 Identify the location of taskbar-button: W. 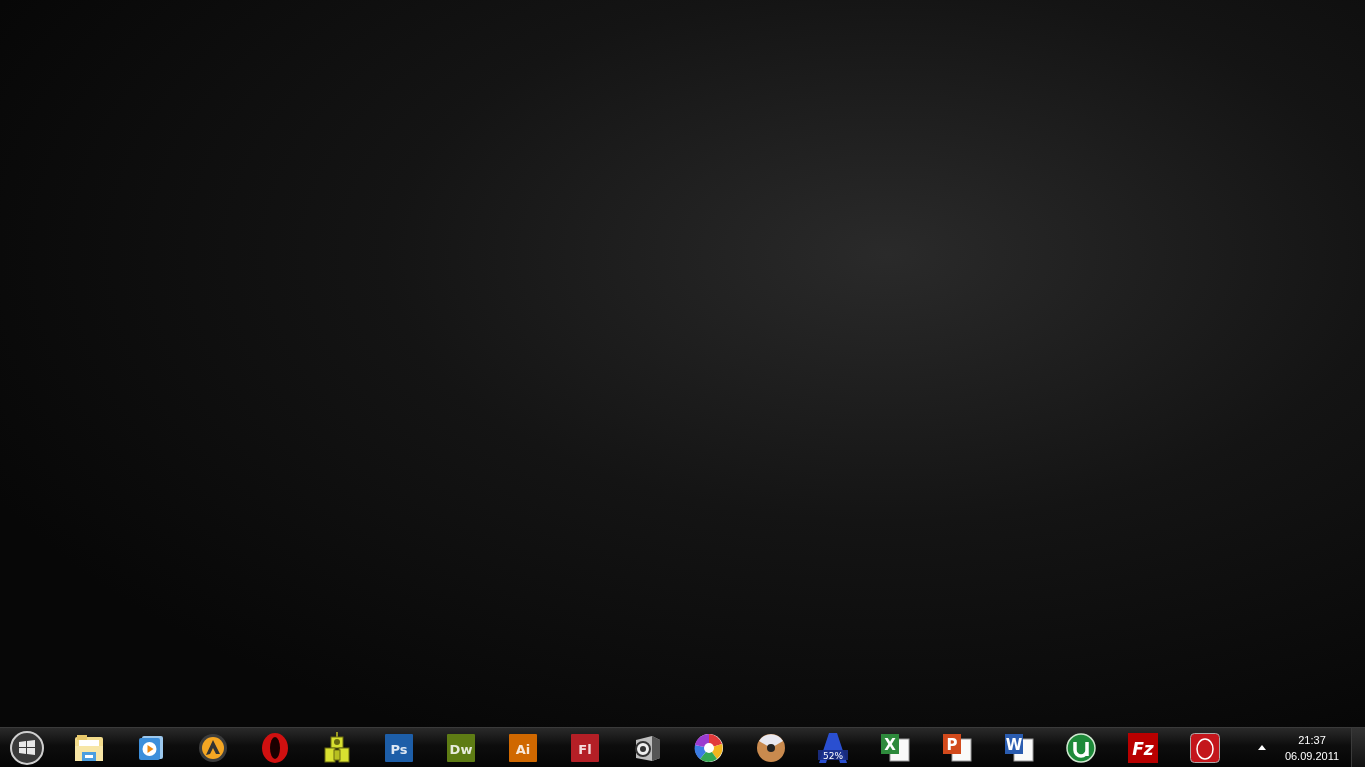
(1019, 747).